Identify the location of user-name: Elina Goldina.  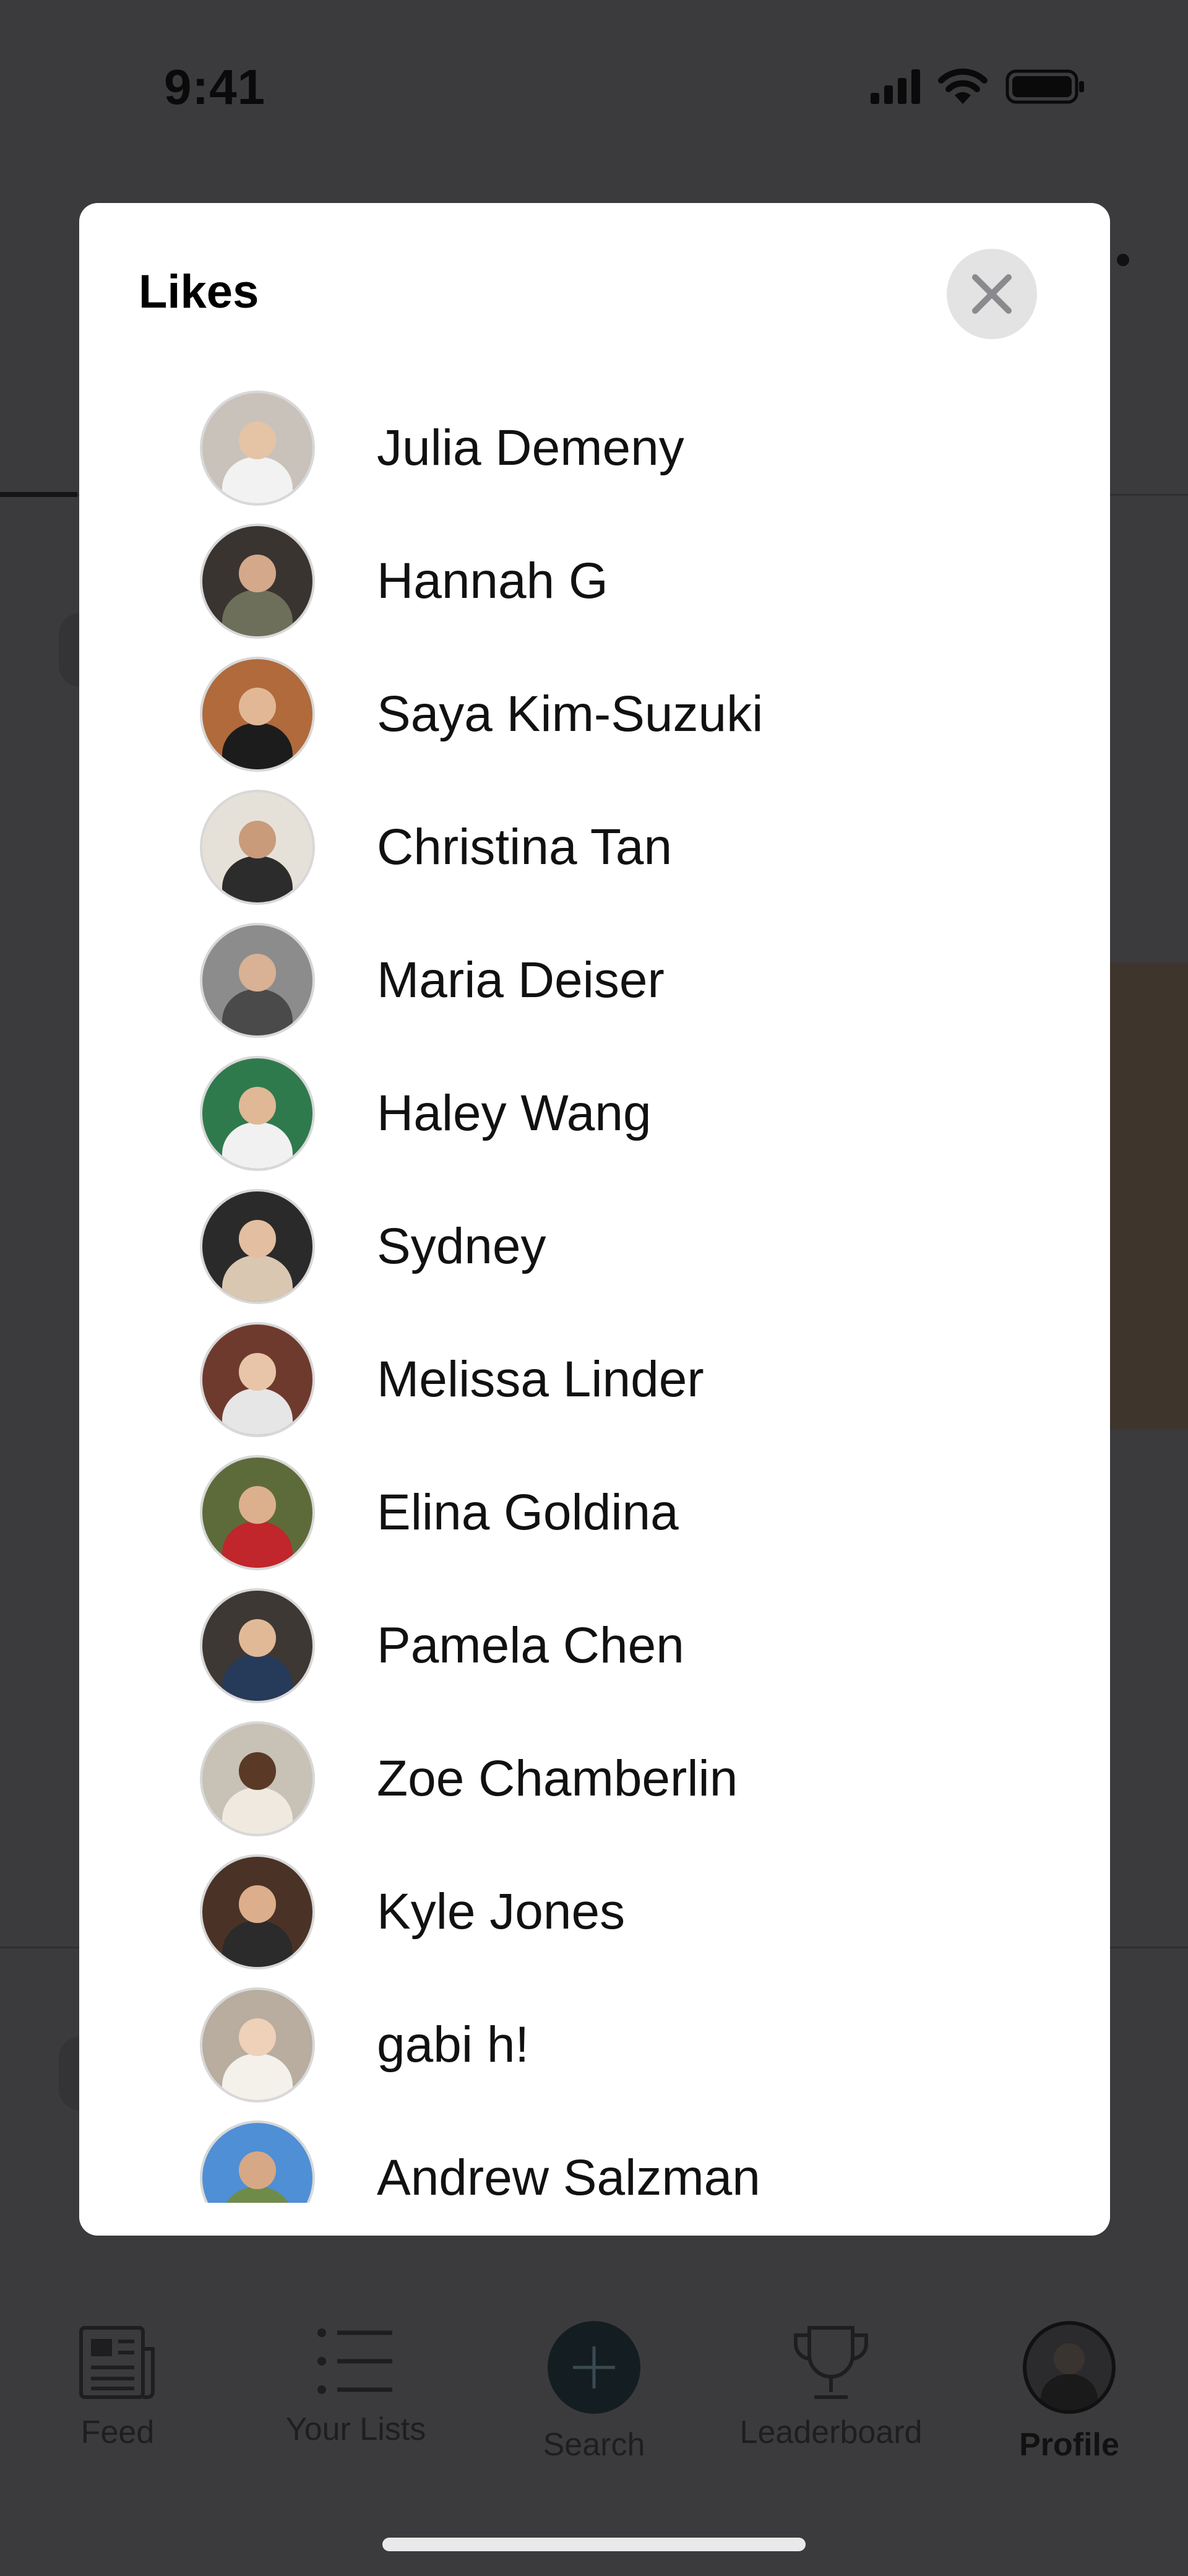
(528, 1513).